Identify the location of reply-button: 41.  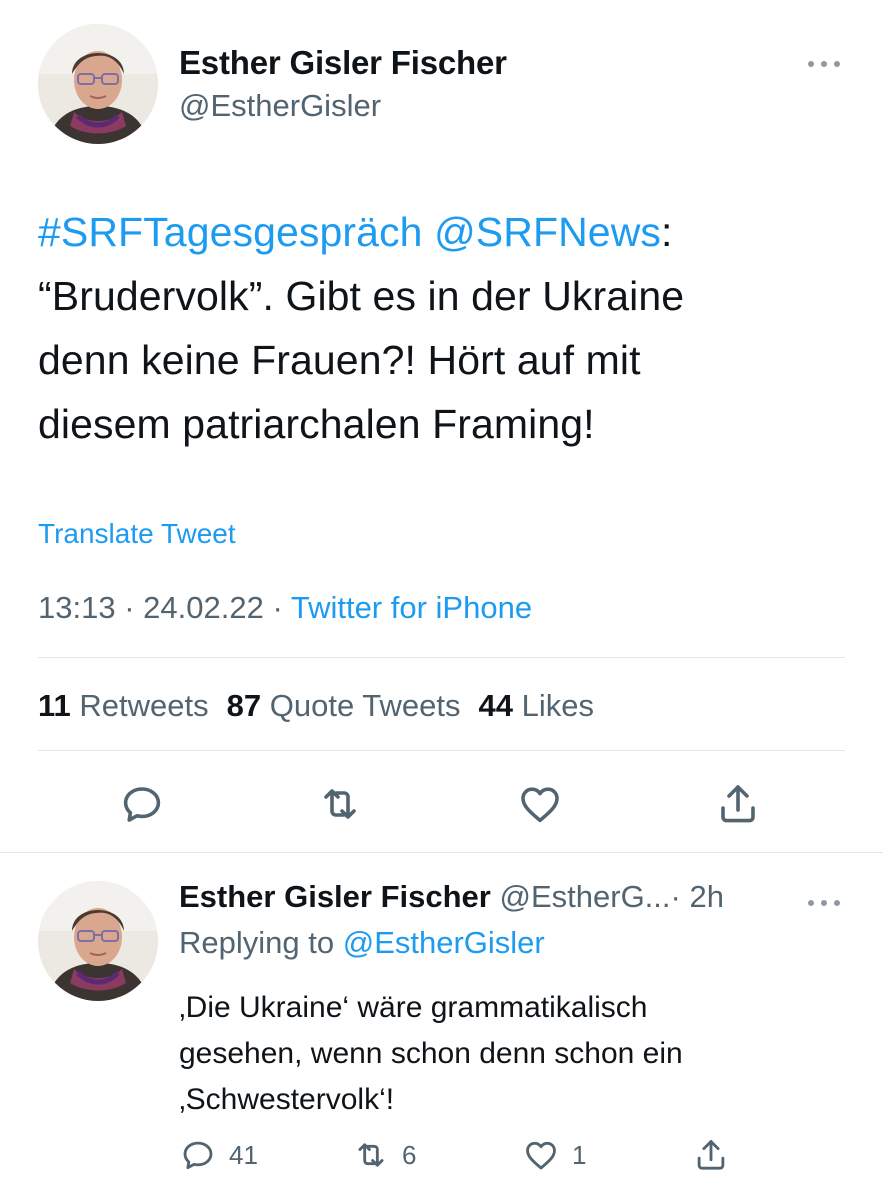
(218, 1155).